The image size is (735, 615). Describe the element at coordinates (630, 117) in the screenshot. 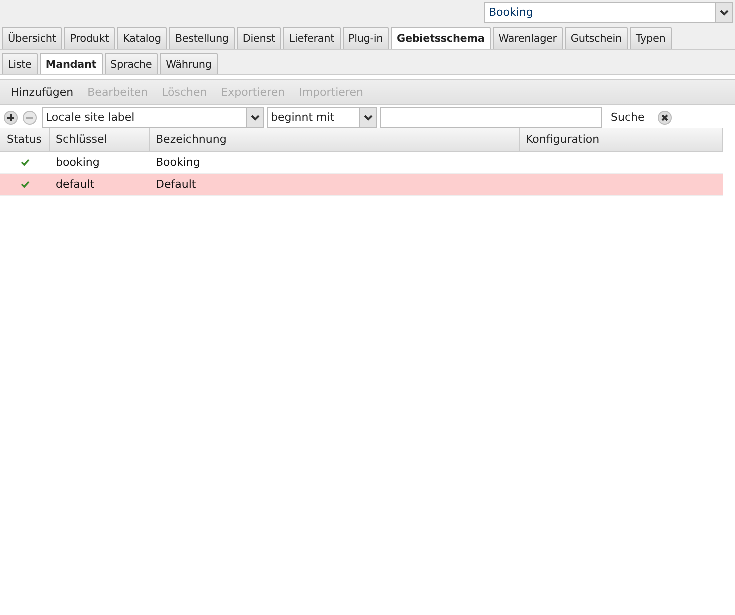

I see `search-link: Suche` at that location.